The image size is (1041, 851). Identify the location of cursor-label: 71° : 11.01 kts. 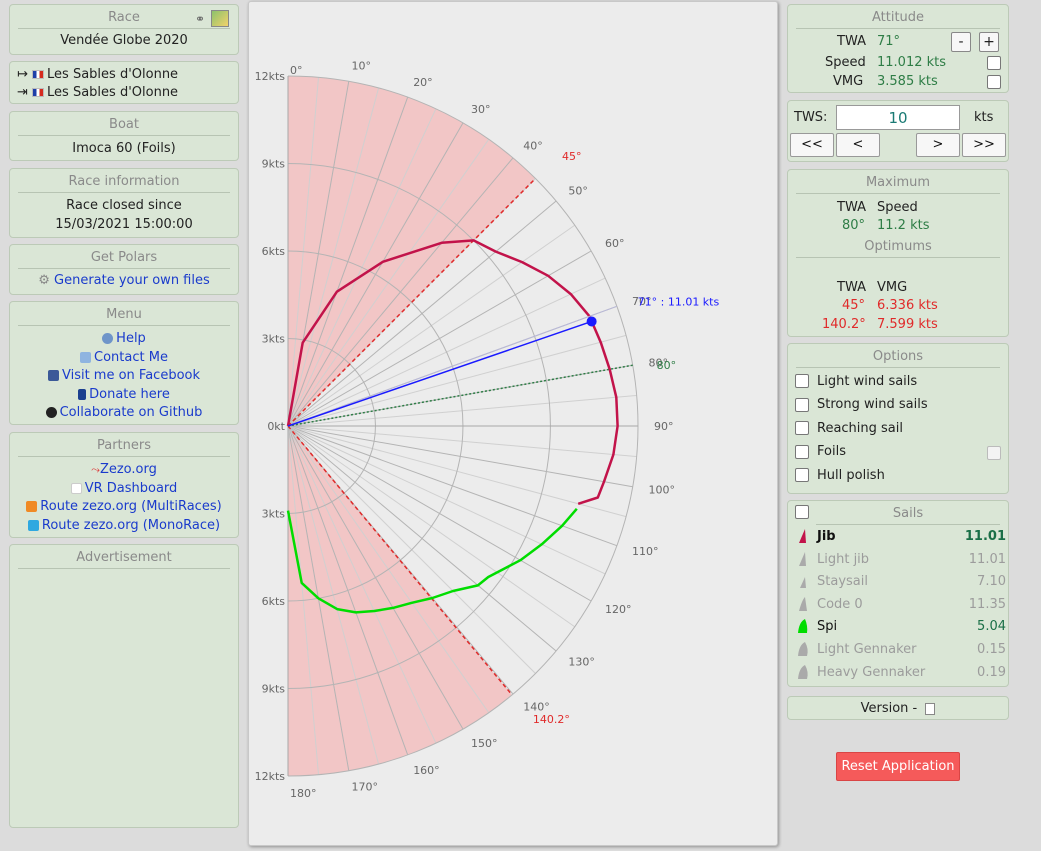
(679, 301).